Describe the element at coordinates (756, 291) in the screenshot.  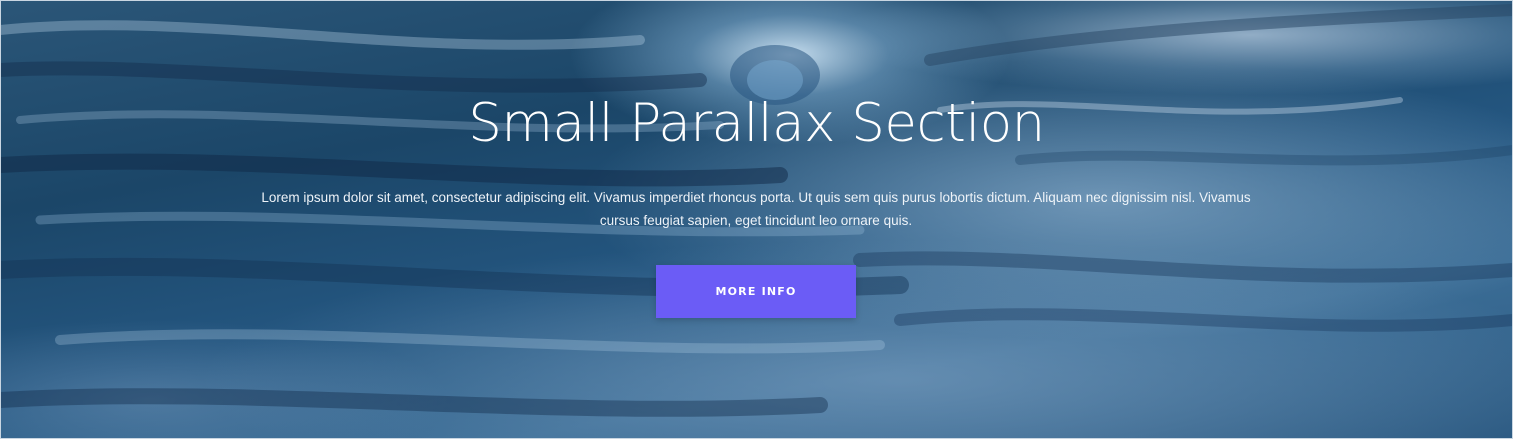
I see `more-info-button: MORE INFO` at that location.